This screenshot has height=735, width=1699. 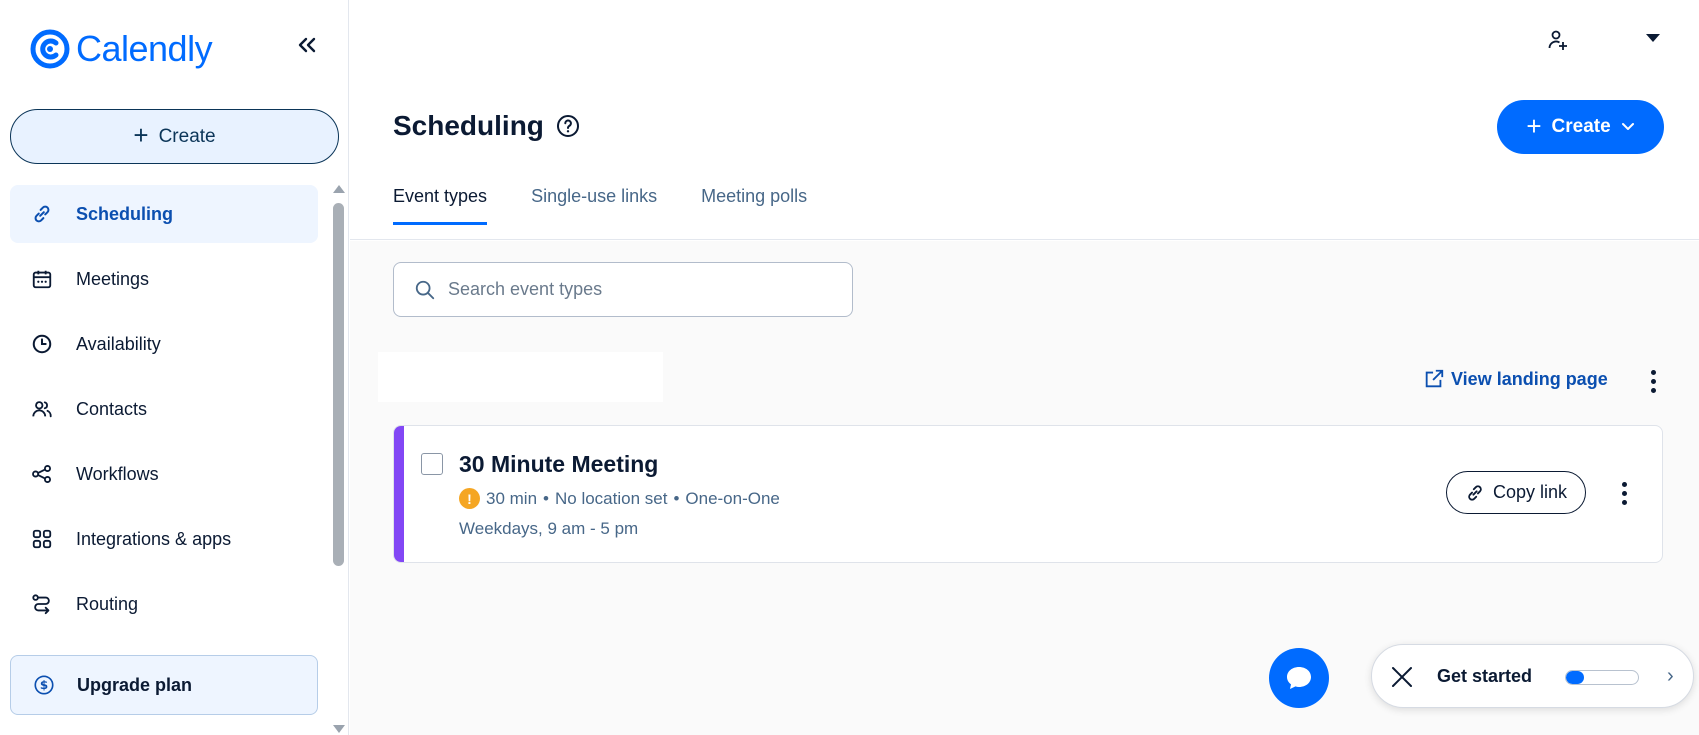 I want to click on sidebar-item-workflows: Workflows, so click(x=164, y=474).